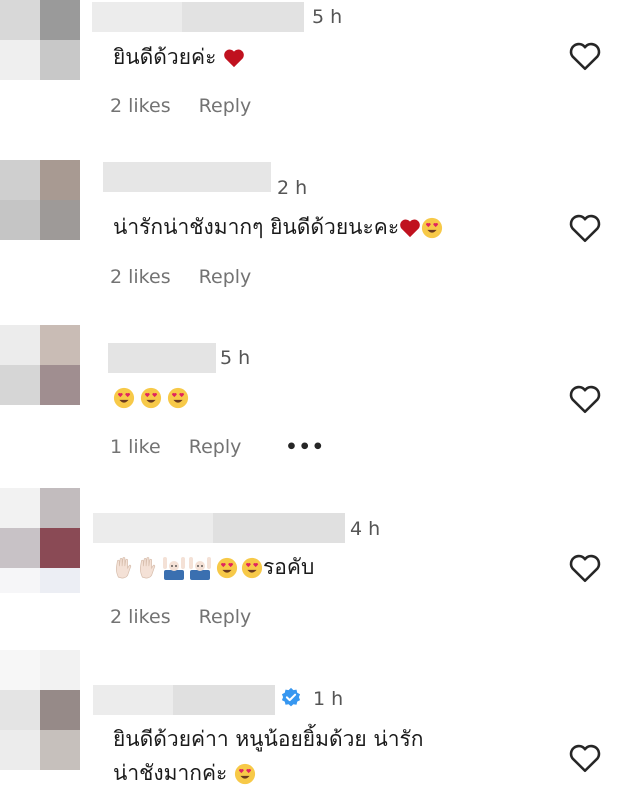 Image resolution: width=625 pixels, height=800 pixels. What do you see at coordinates (135, 447) in the screenshot?
I see `likes-count: 1 like` at bounding box center [135, 447].